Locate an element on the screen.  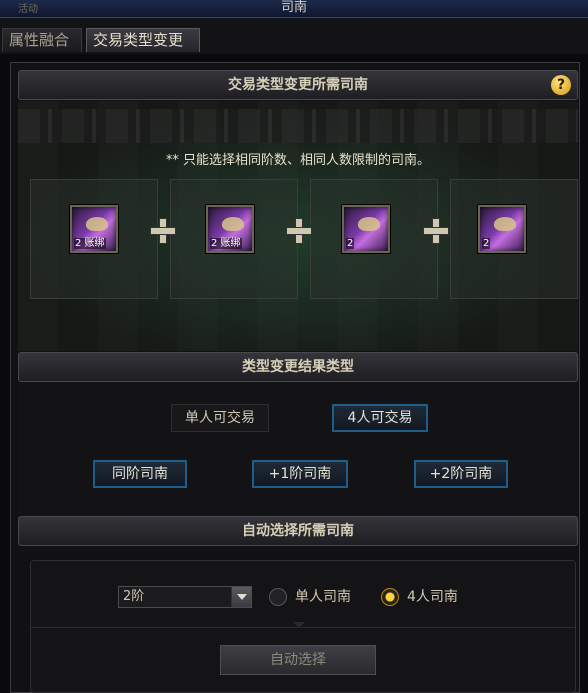
help-icon: ? is located at coordinates (561, 85).